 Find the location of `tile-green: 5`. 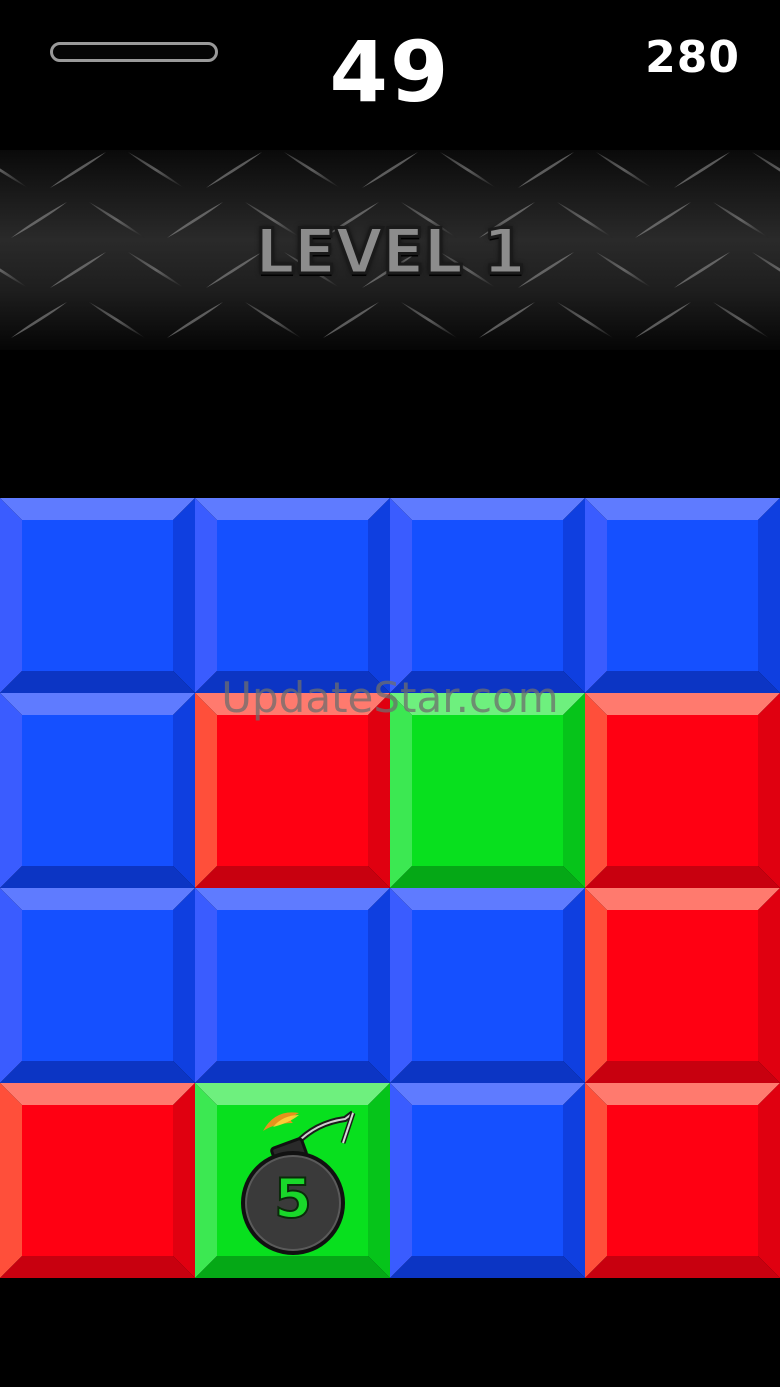

tile-green: 5 is located at coordinates (292, 1180).